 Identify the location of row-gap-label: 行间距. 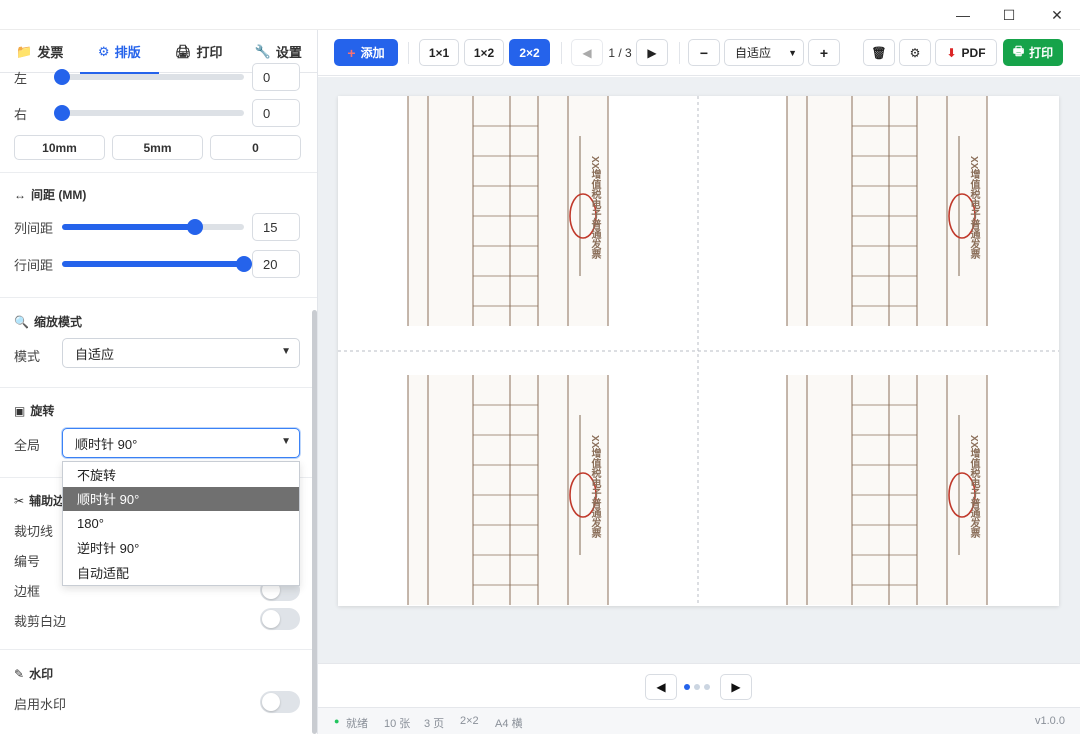
(34, 265).